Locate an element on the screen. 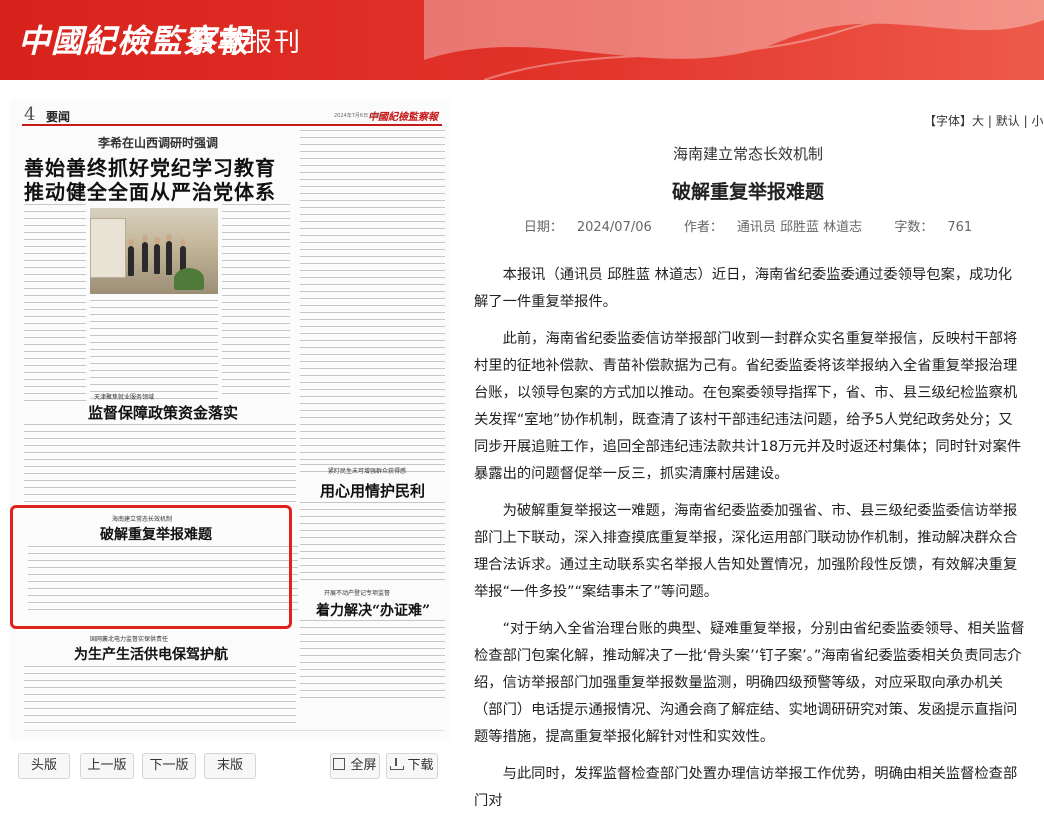 The image size is (1044, 825). date-label: 日期： is located at coordinates (543, 227).